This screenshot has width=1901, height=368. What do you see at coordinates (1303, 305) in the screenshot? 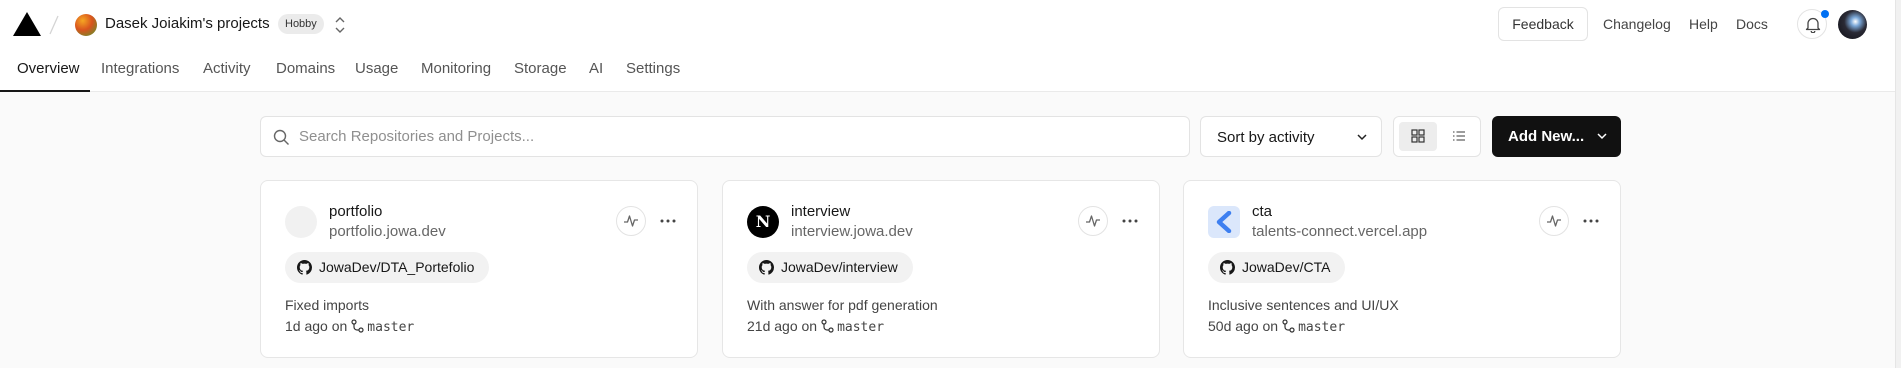
I see `commit-message: Inclusive sentences and UI/UX` at bounding box center [1303, 305].